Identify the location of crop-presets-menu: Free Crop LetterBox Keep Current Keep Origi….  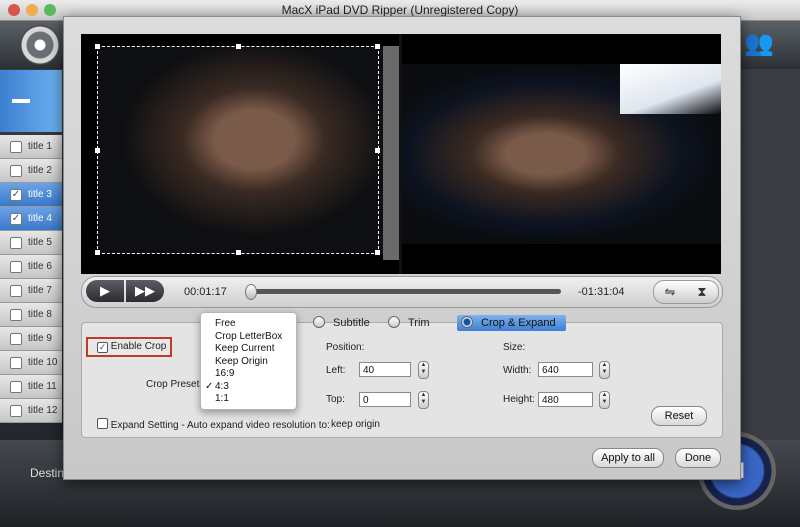
(248, 361).